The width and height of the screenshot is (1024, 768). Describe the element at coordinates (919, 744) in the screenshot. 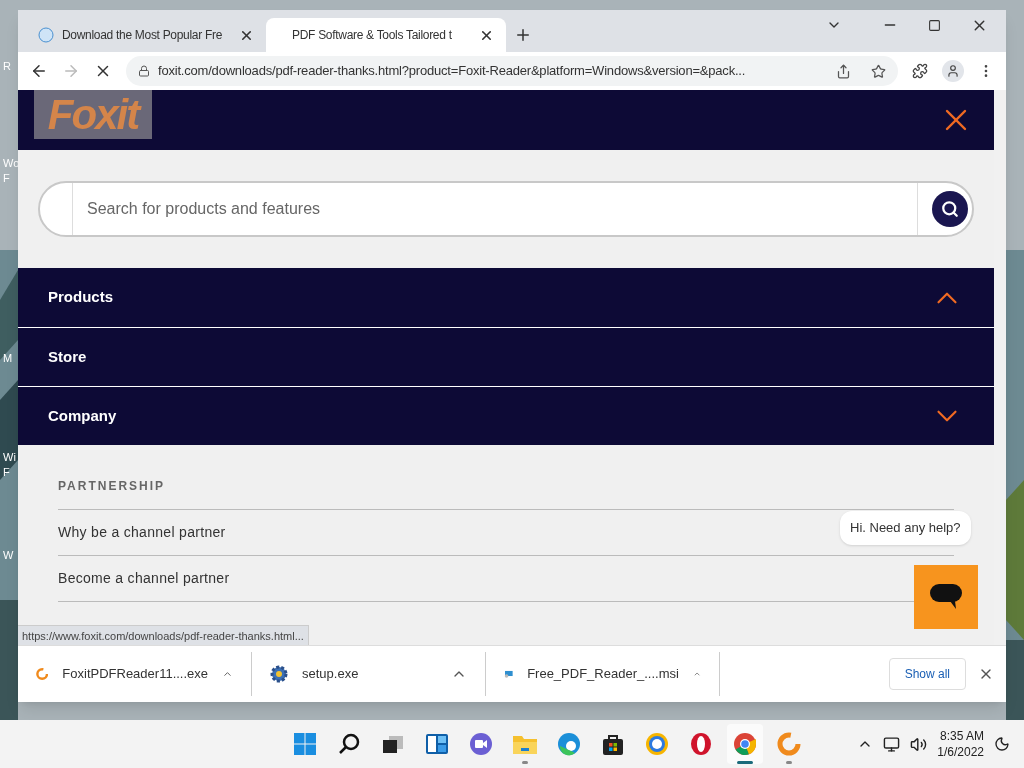

I see `volume-icon` at that location.